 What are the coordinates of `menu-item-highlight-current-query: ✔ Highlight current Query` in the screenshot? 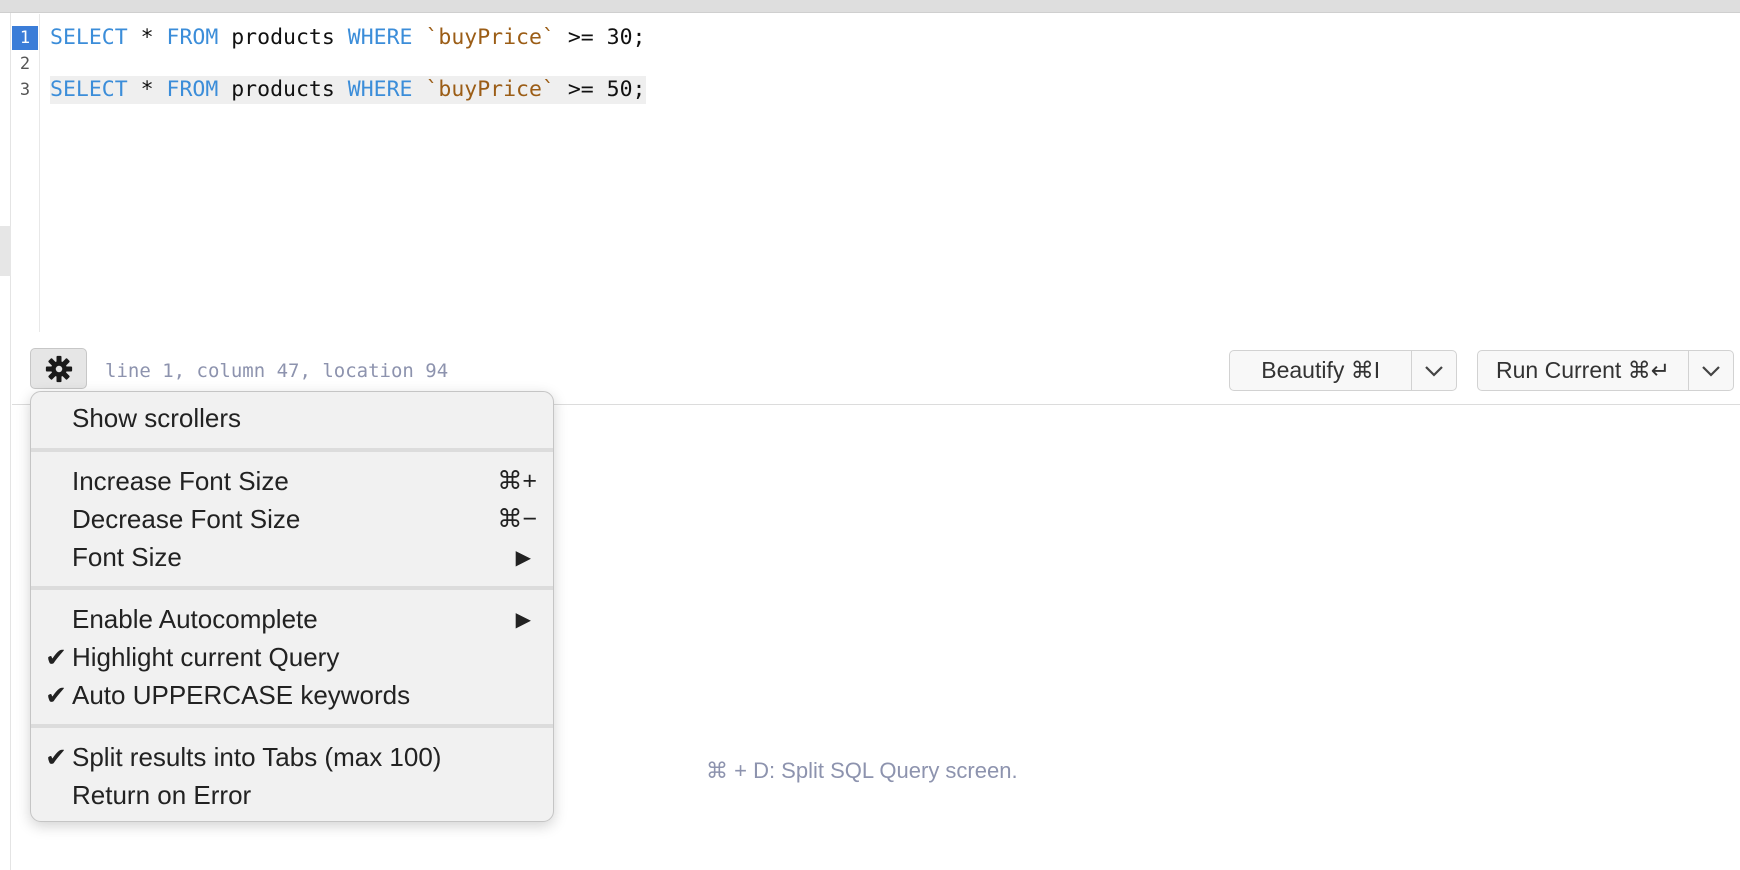 It's located at (292, 657).